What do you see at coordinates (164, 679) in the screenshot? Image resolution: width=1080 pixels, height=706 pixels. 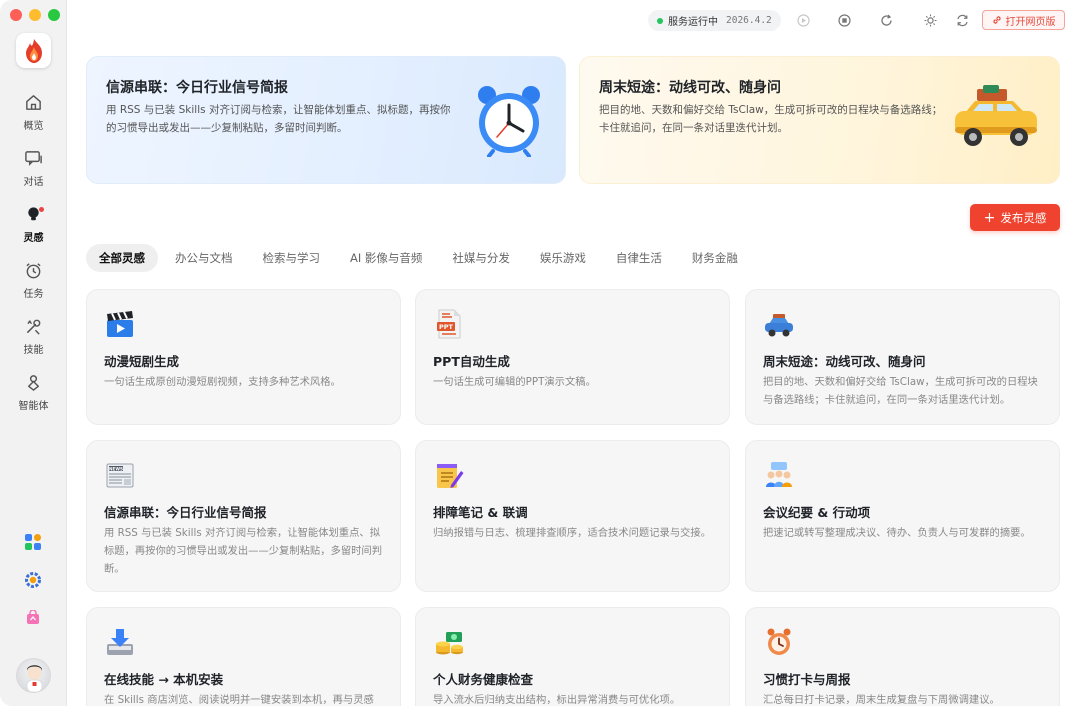 I see `card-title: 在线技能 → 本机安装` at bounding box center [164, 679].